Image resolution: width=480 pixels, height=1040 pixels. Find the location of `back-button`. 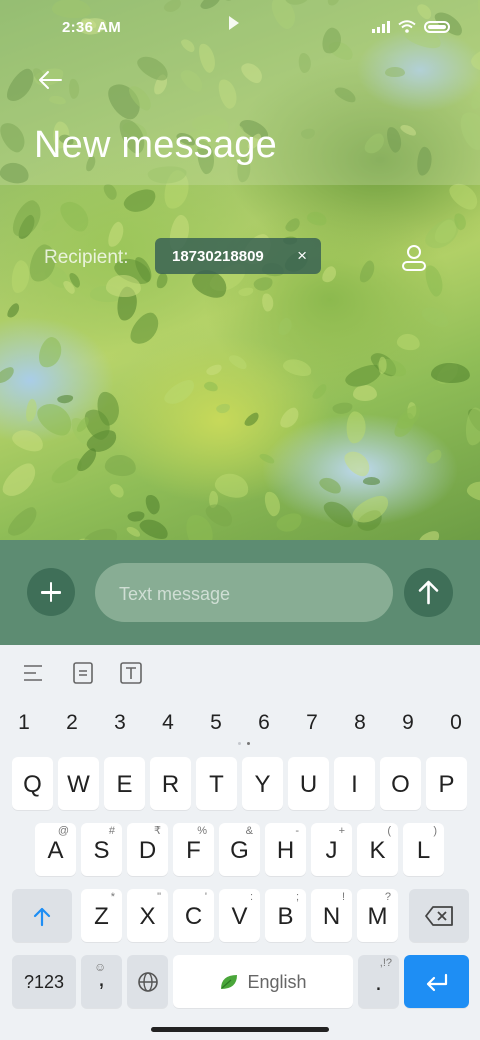

back-button is located at coordinates (50, 80).